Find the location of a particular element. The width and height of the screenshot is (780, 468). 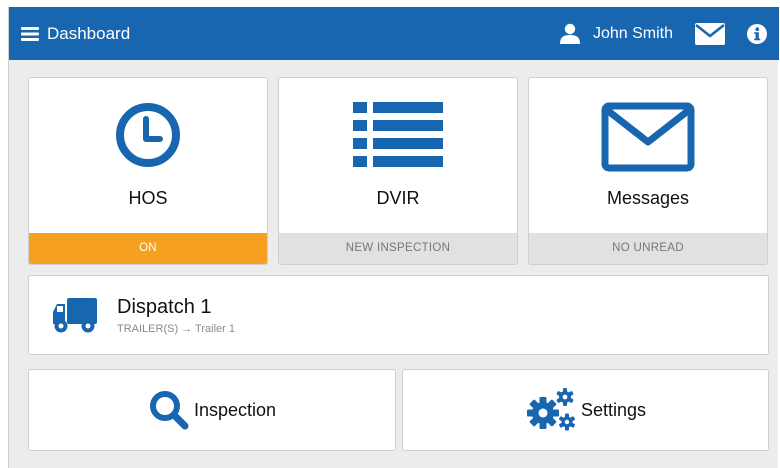

hos-tile: HOS ON is located at coordinates (148, 171).